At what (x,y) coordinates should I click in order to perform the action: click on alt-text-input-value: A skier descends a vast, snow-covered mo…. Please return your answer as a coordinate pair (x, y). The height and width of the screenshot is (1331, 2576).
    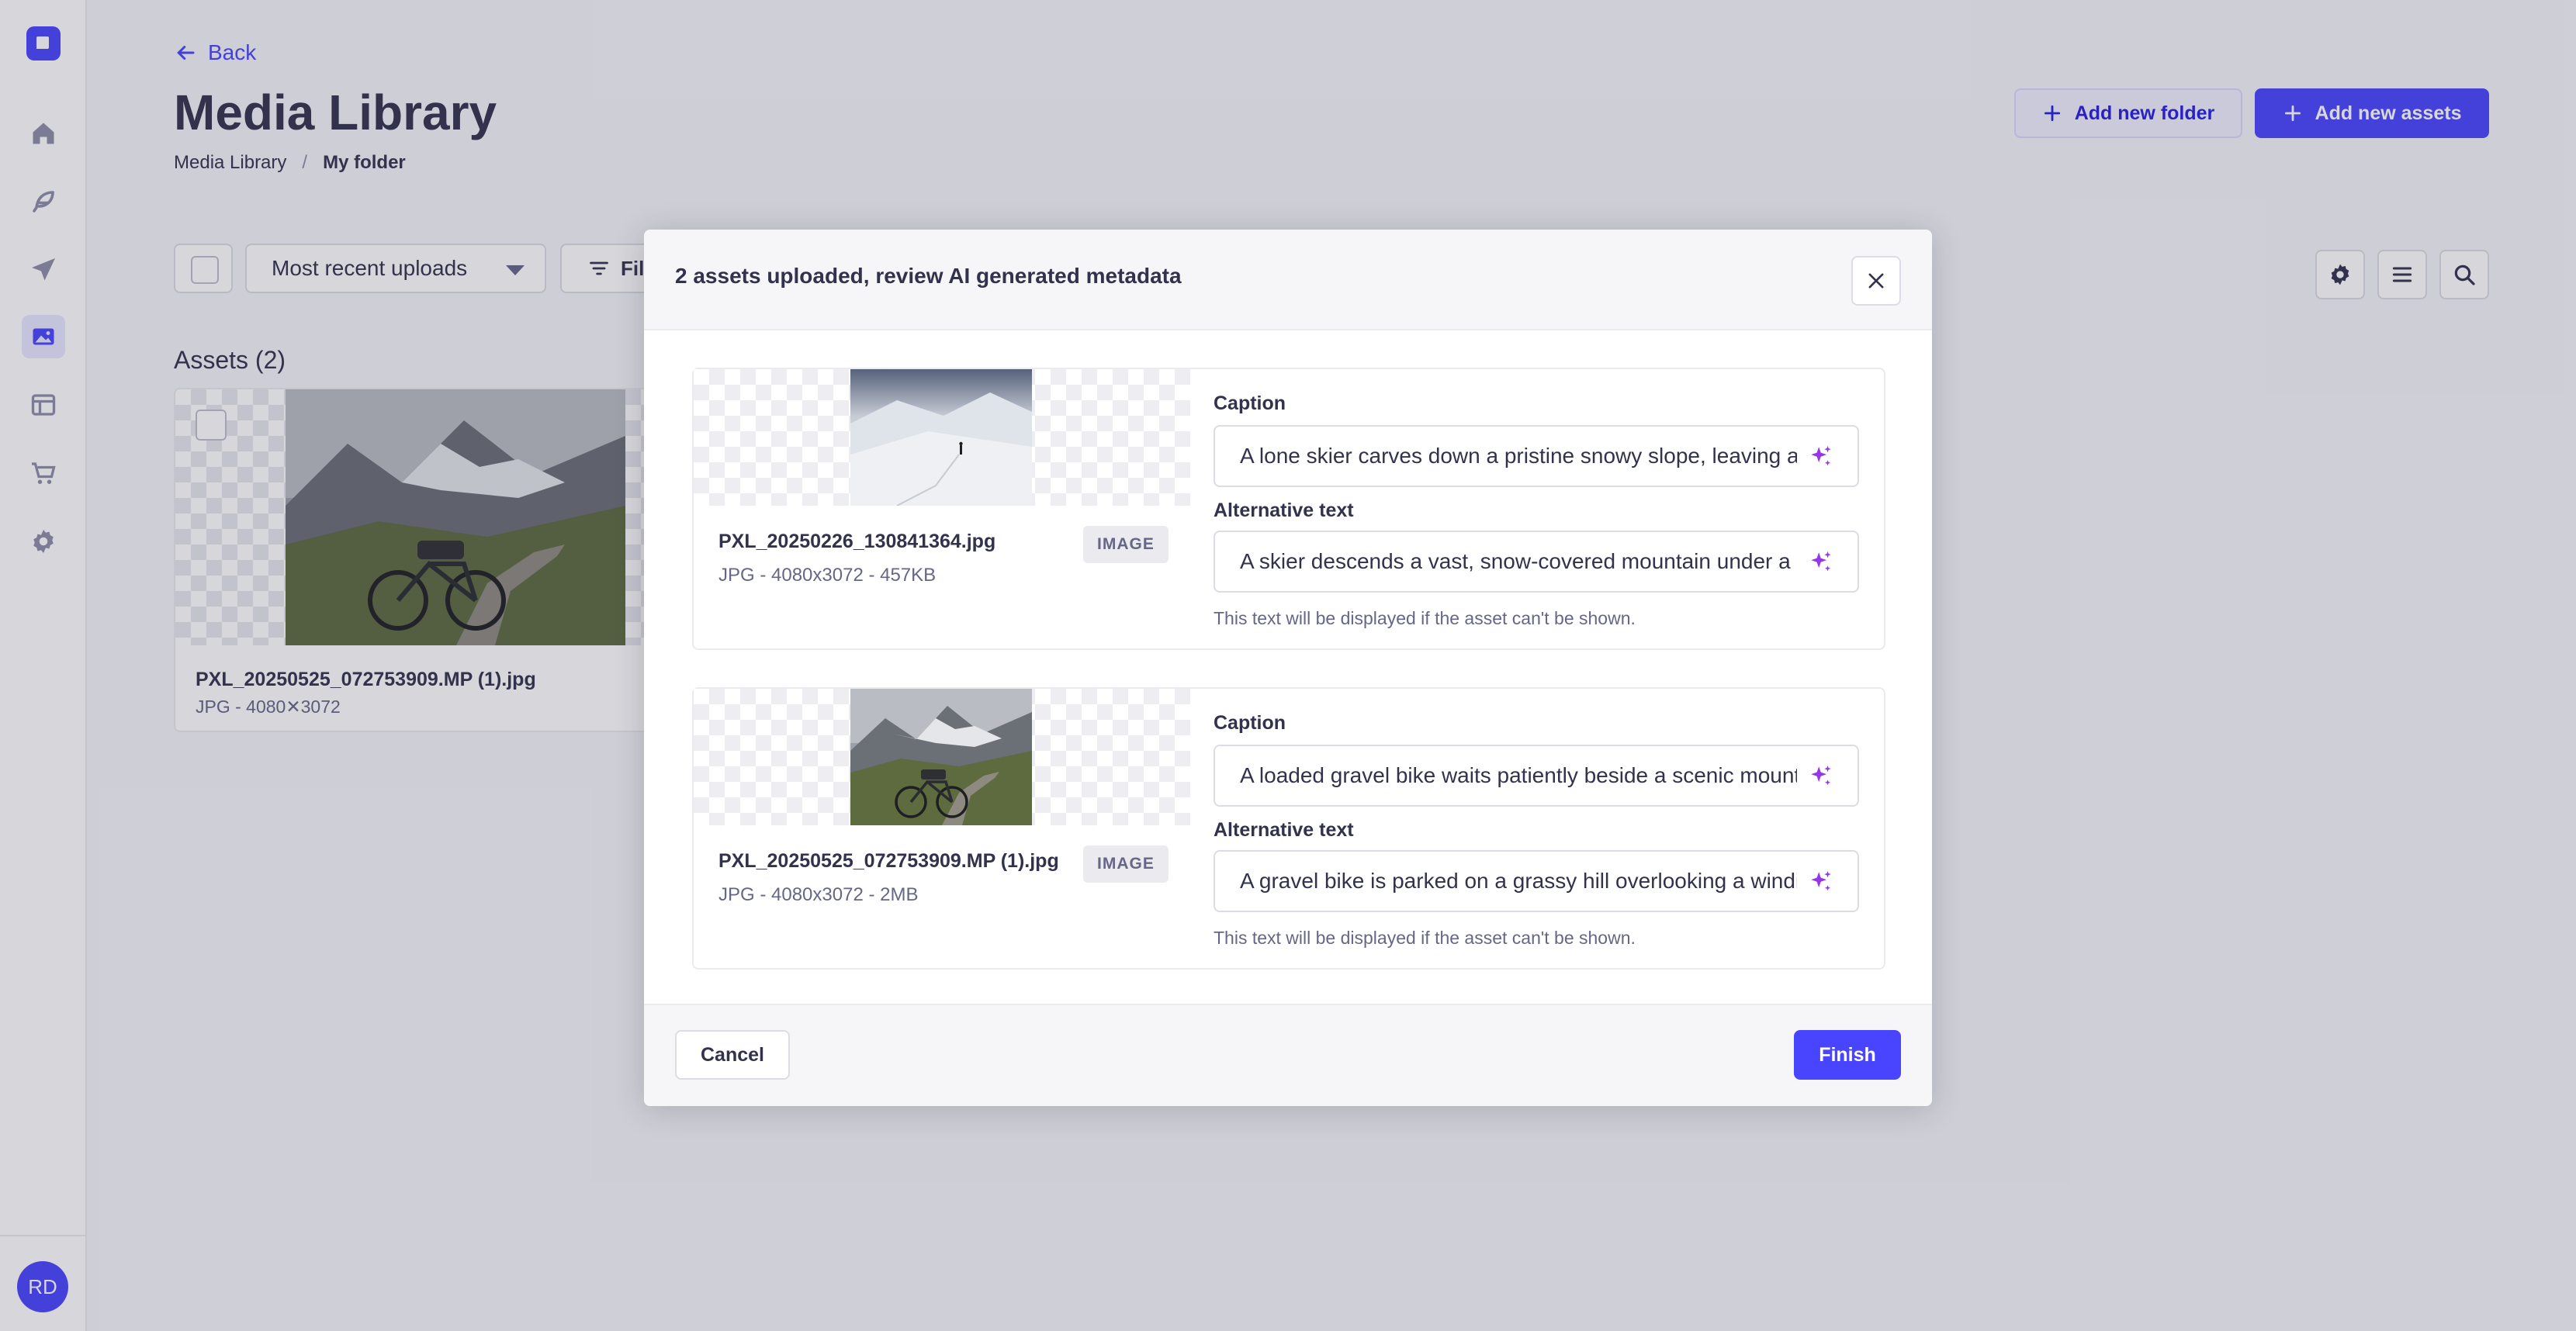
    Looking at the image, I should click on (1518, 561).